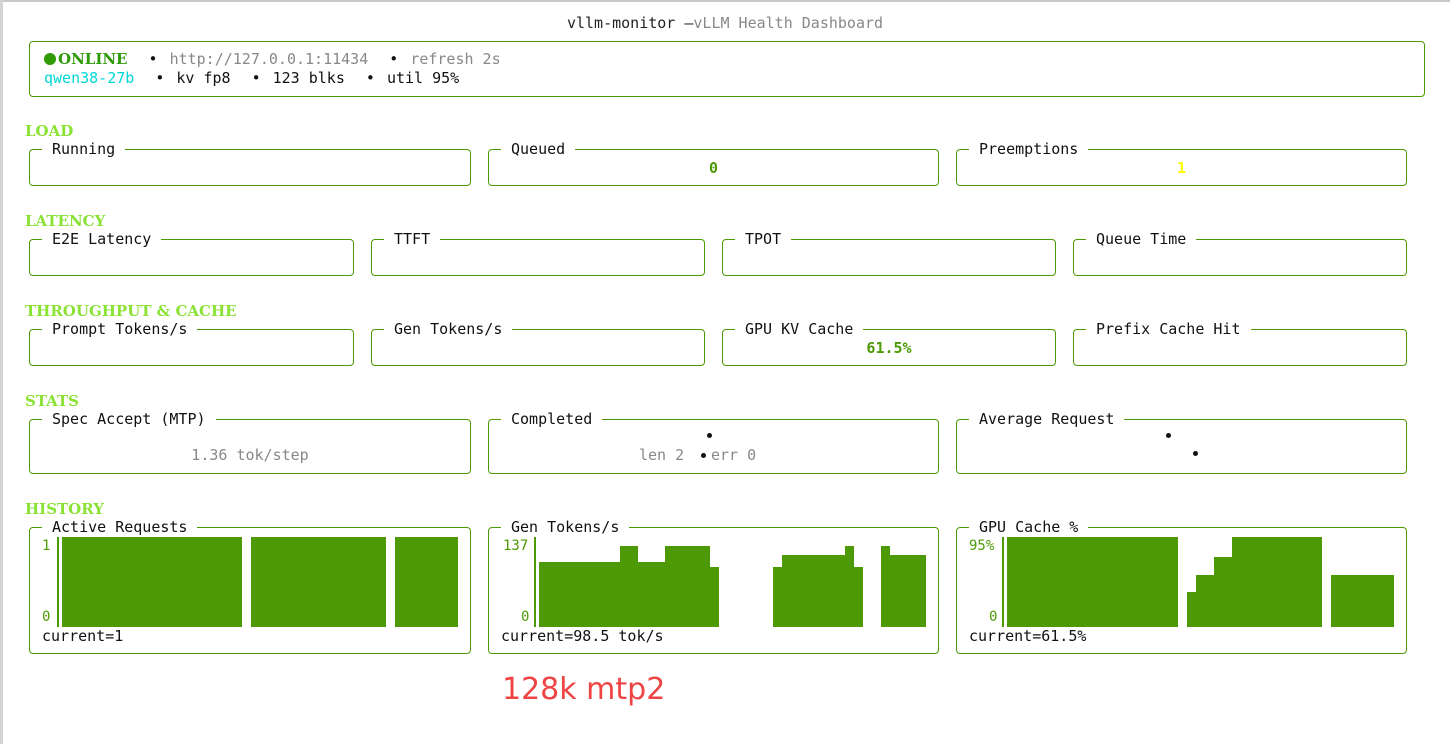  What do you see at coordinates (64, 509) in the screenshot?
I see `section-history: HISTORY` at bounding box center [64, 509].